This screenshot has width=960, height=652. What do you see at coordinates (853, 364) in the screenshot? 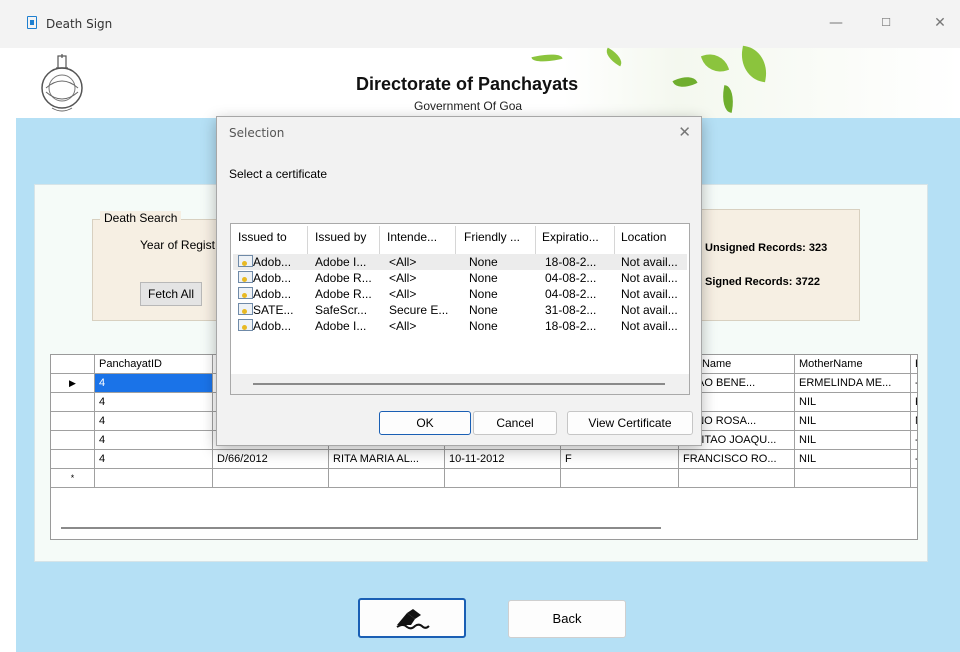
I see `column-header: MotherName` at bounding box center [853, 364].